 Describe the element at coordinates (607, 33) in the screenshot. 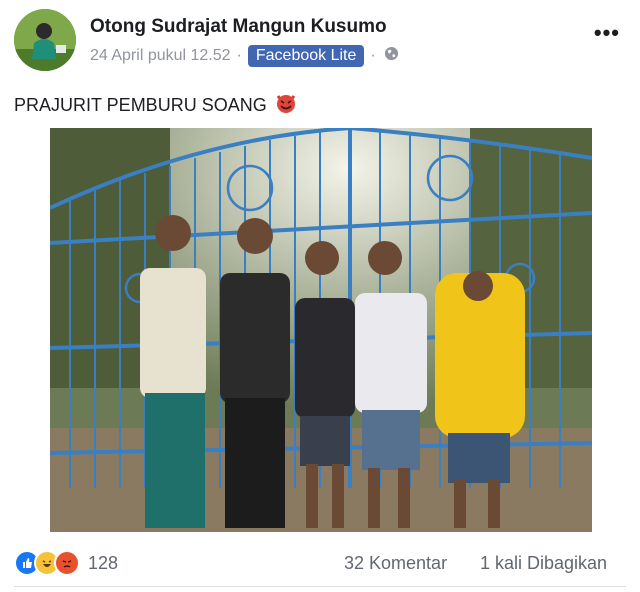

I see `more-options-icon: •••` at that location.